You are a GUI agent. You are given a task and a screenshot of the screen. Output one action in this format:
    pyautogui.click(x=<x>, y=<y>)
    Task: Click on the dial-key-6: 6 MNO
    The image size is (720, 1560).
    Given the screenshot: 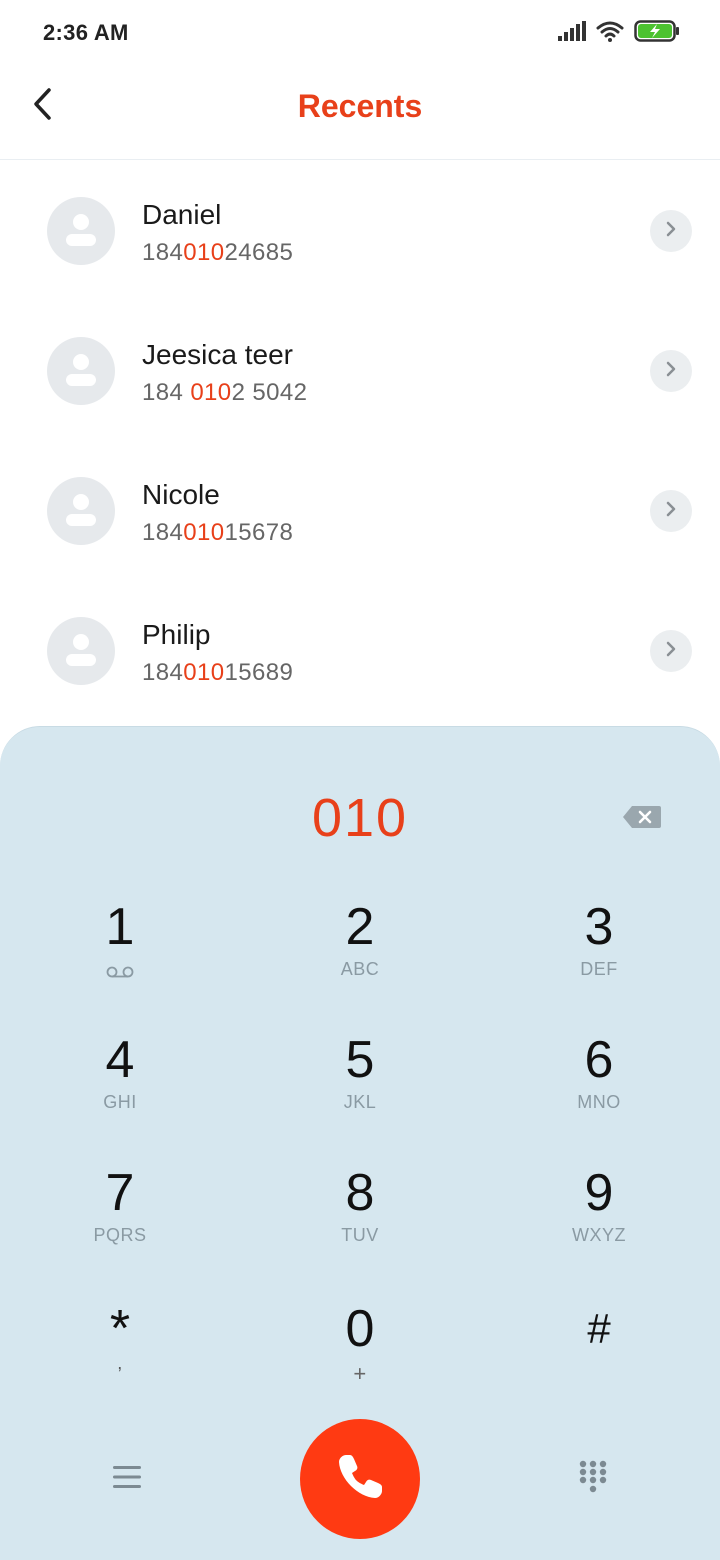 What is the action you would take?
    pyautogui.click(x=599, y=1090)
    